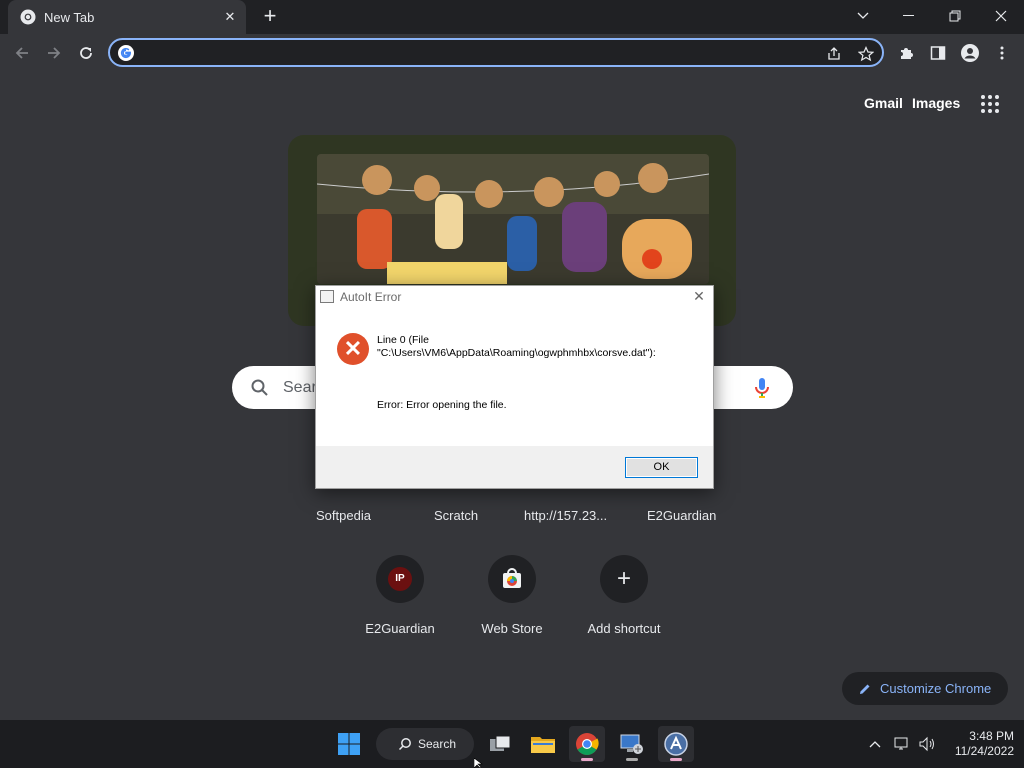  What do you see at coordinates (699, 296) in the screenshot?
I see `dialog-close-icon: ✕` at bounding box center [699, 296].